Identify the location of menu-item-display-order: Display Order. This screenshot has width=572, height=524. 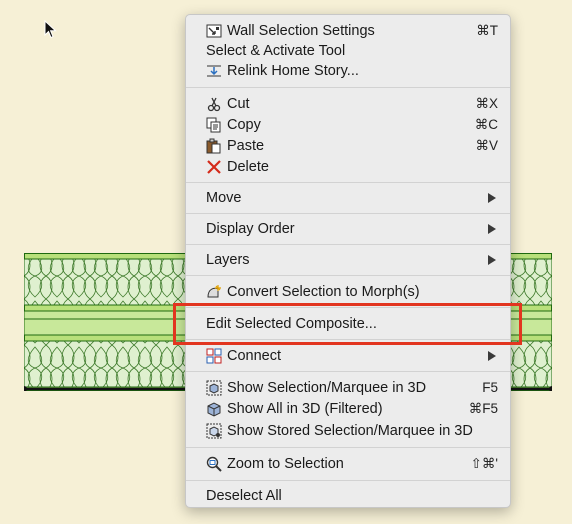
(348, 229).